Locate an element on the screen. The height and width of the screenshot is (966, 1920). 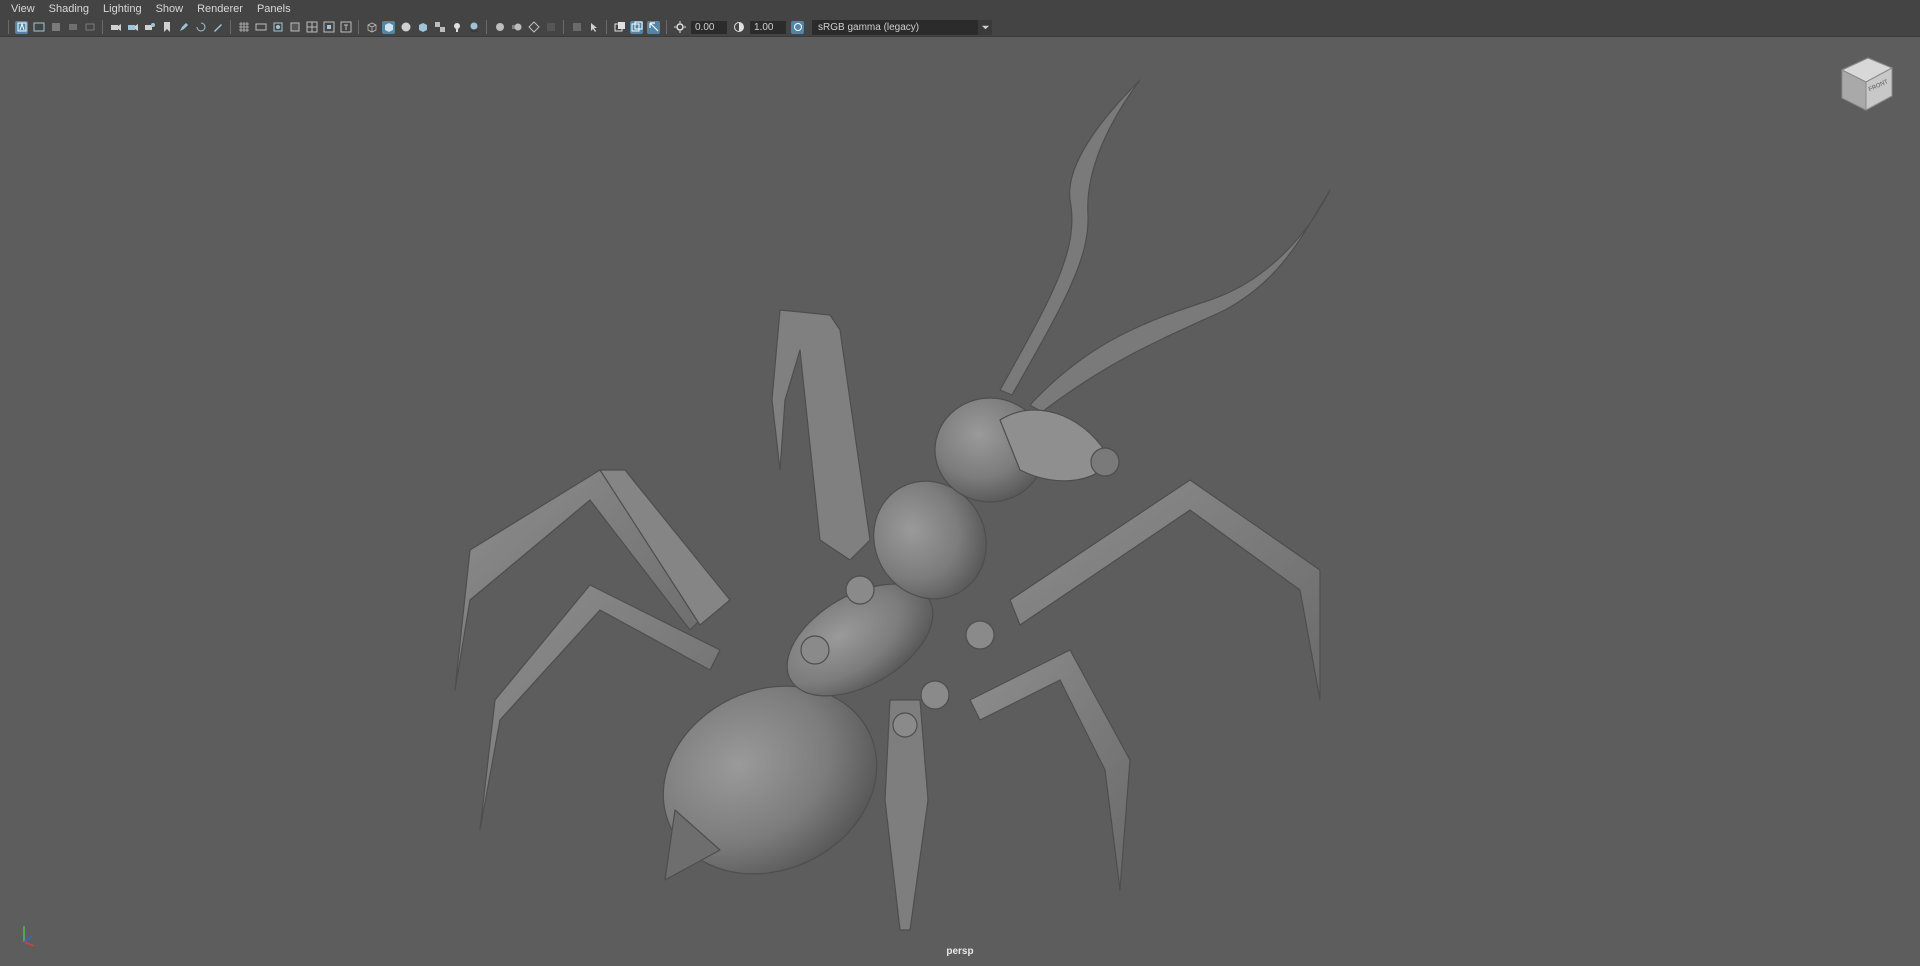
menu-renderer: Renderer is located at coordinates (220, 9).